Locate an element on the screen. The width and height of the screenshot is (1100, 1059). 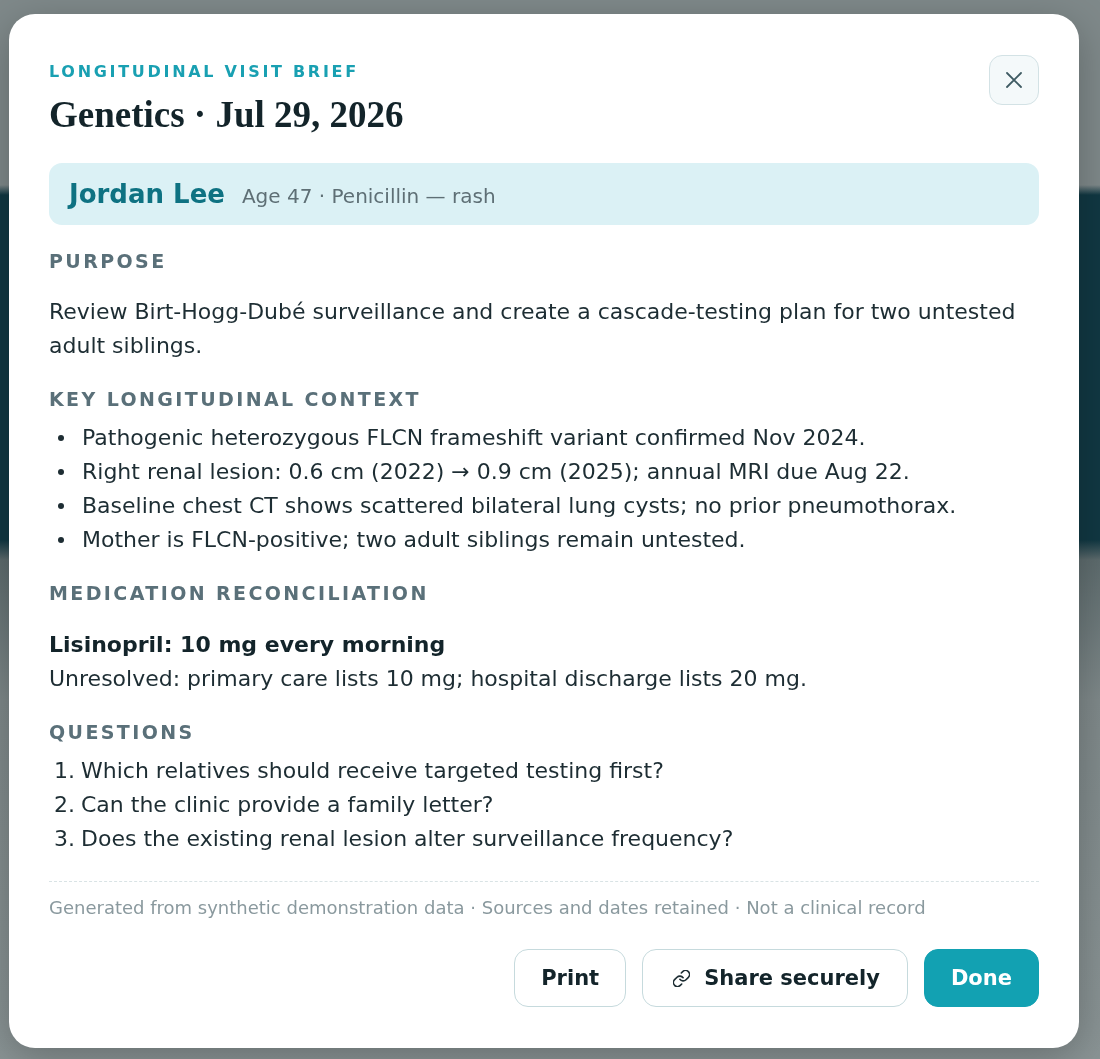
medication-dose: Lisinopril: 10 mg every morning is located at coordinates (248, 645).